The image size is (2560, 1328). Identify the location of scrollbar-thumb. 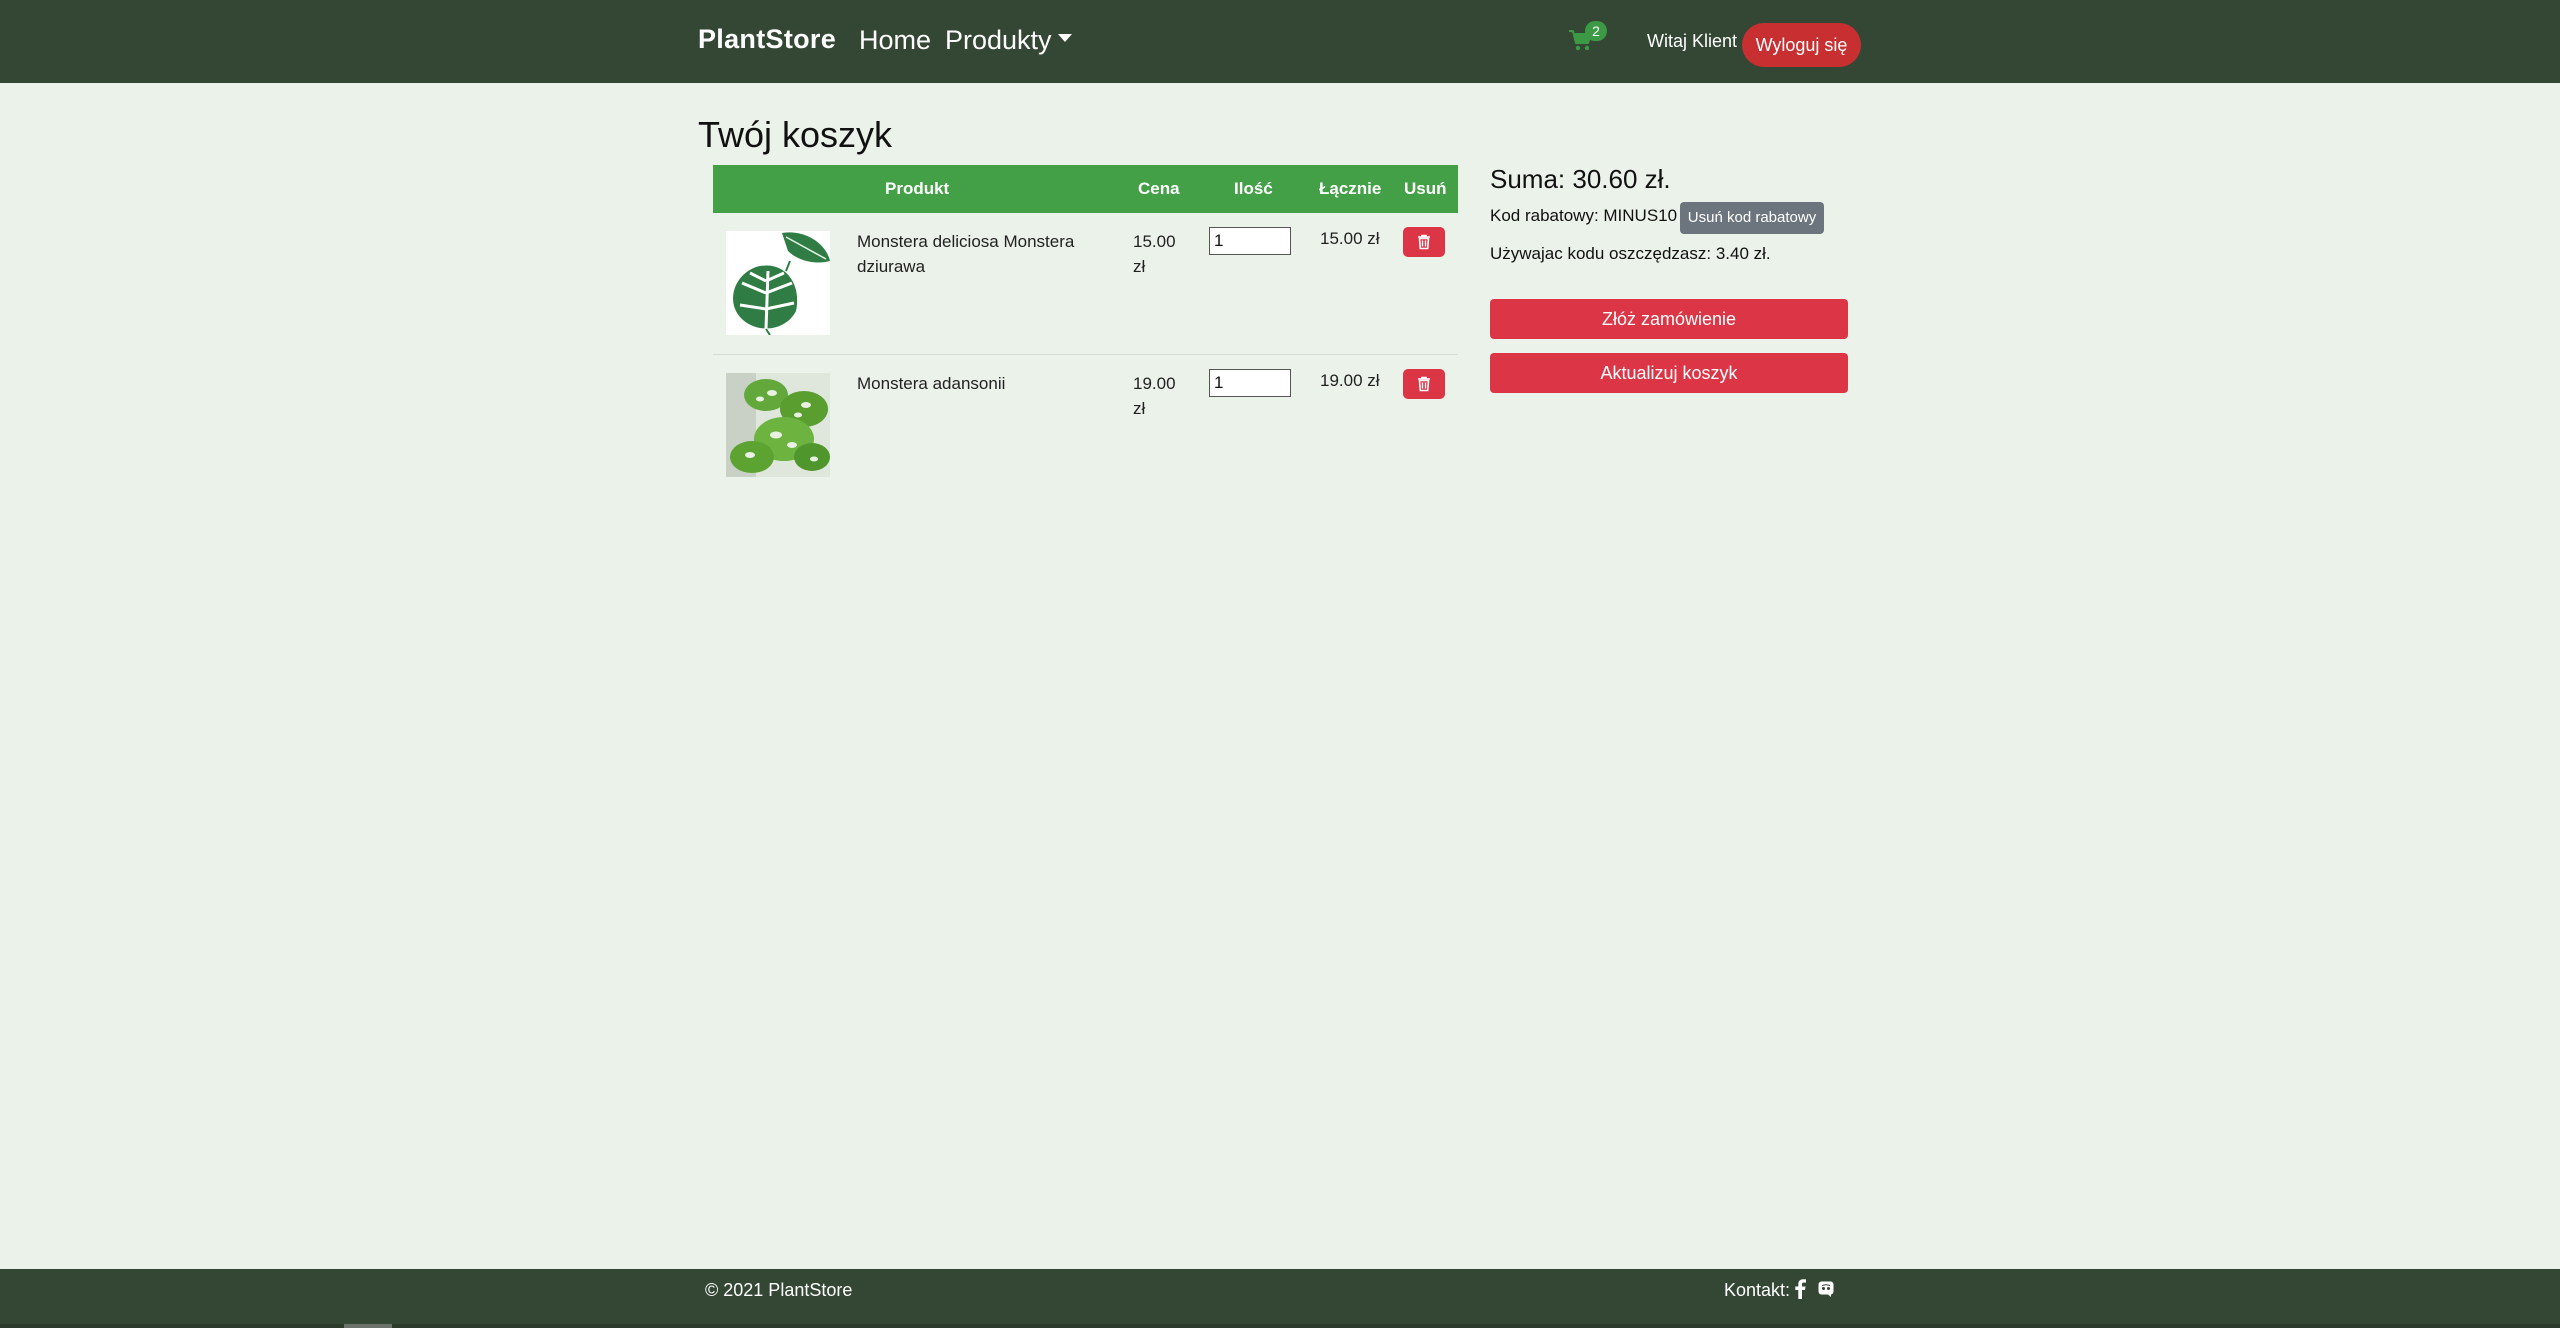
(368, 1326).